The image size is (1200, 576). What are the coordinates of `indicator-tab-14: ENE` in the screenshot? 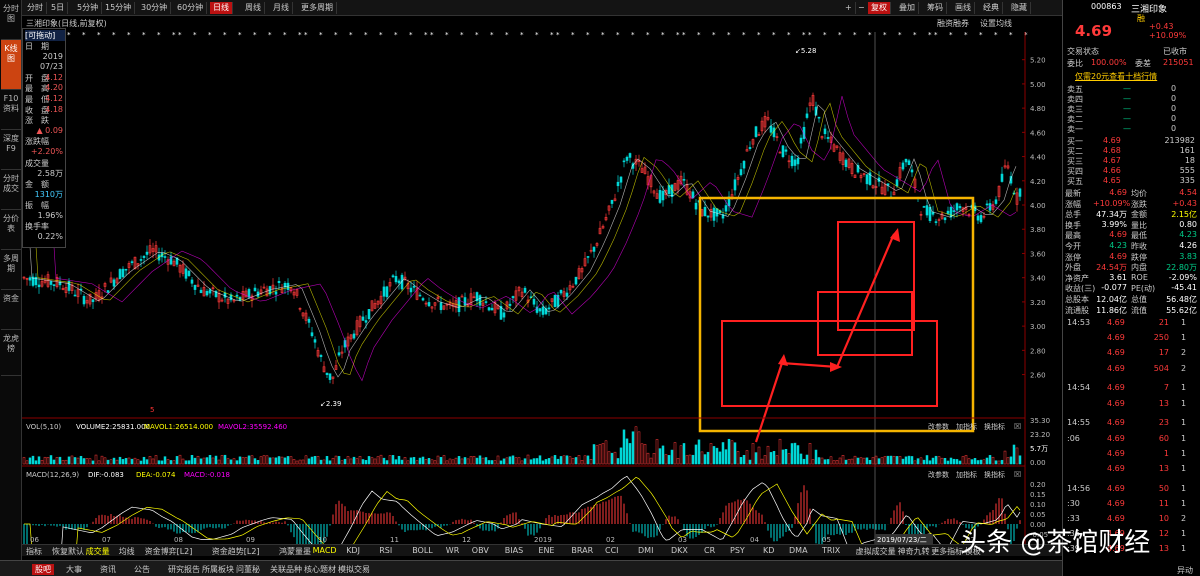 It's located at (546, 550).